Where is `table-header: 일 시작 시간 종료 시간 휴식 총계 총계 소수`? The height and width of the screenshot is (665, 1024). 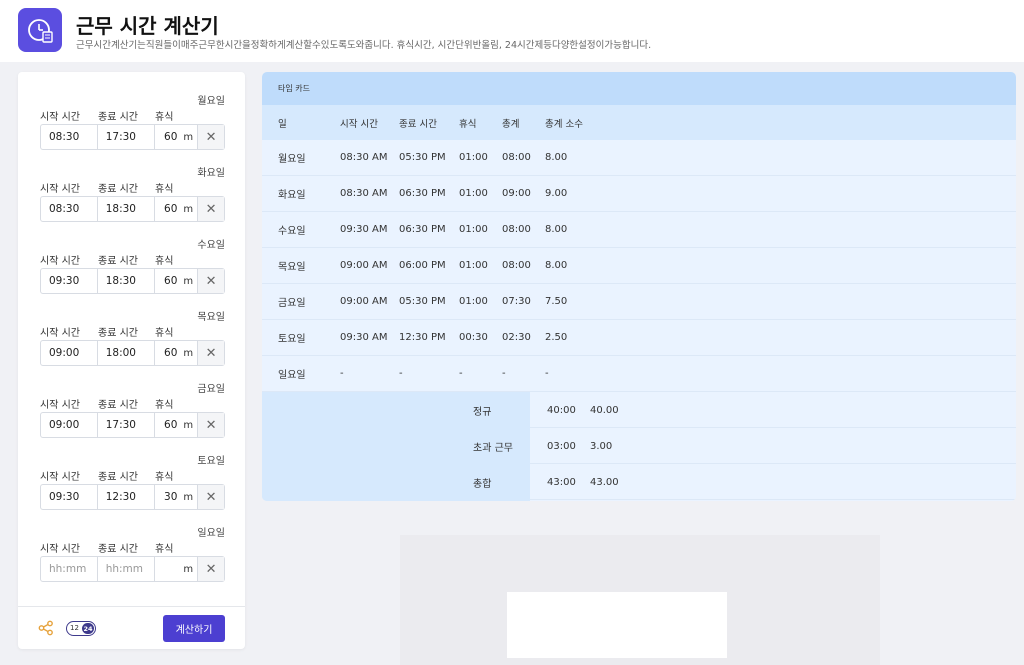 table-header: 일 시작 시간 종료 시간 휴식 총계 총계 소수 is located at coordinates (639, 122).